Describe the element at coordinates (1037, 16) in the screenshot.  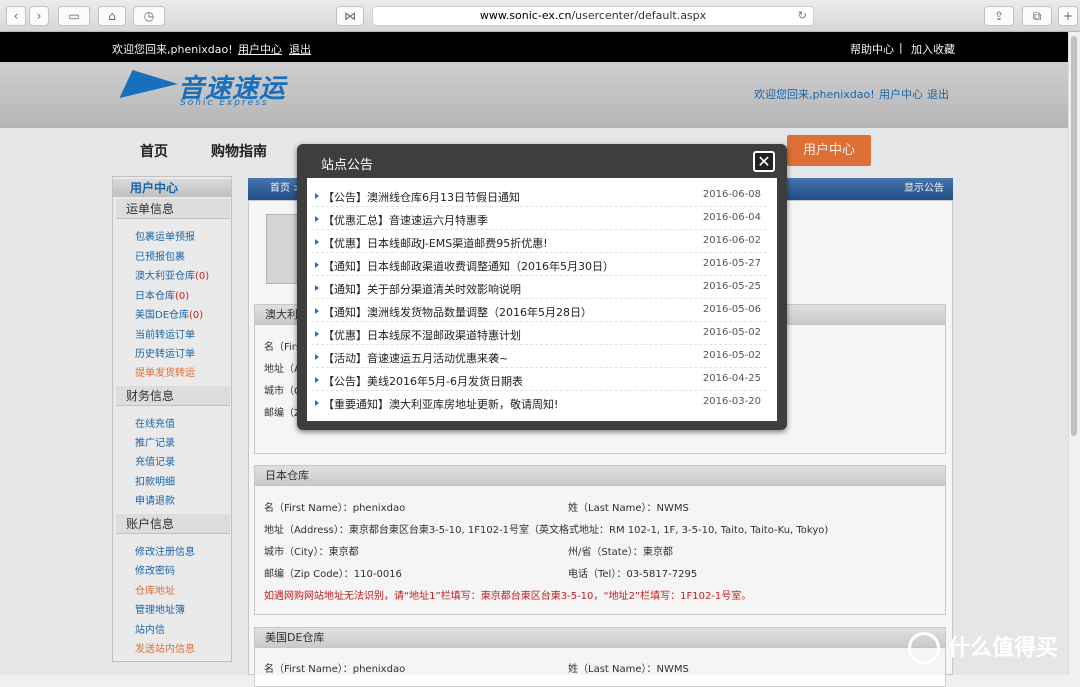
I see `tabs-icon: ⧉` at that location.